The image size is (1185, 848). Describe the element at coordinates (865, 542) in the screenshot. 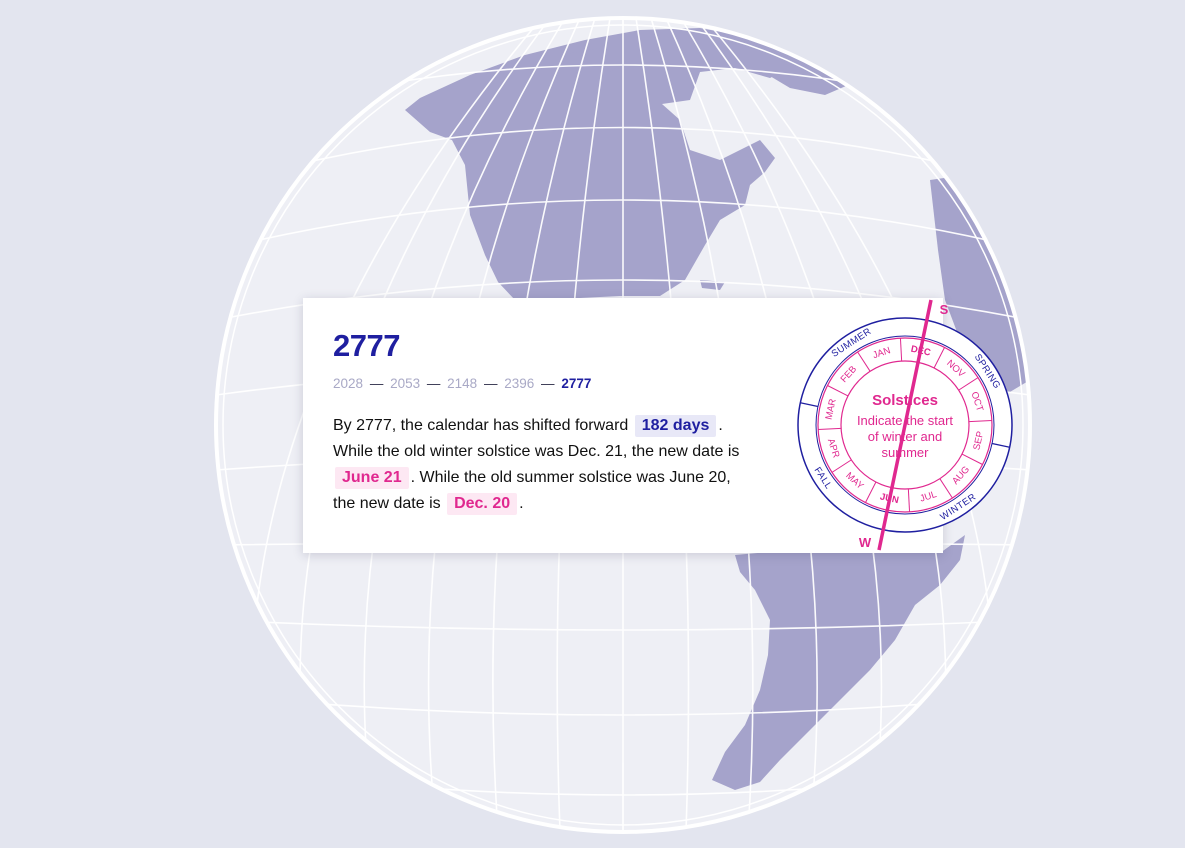

I see `winter-solstice-marker: W` at that location.